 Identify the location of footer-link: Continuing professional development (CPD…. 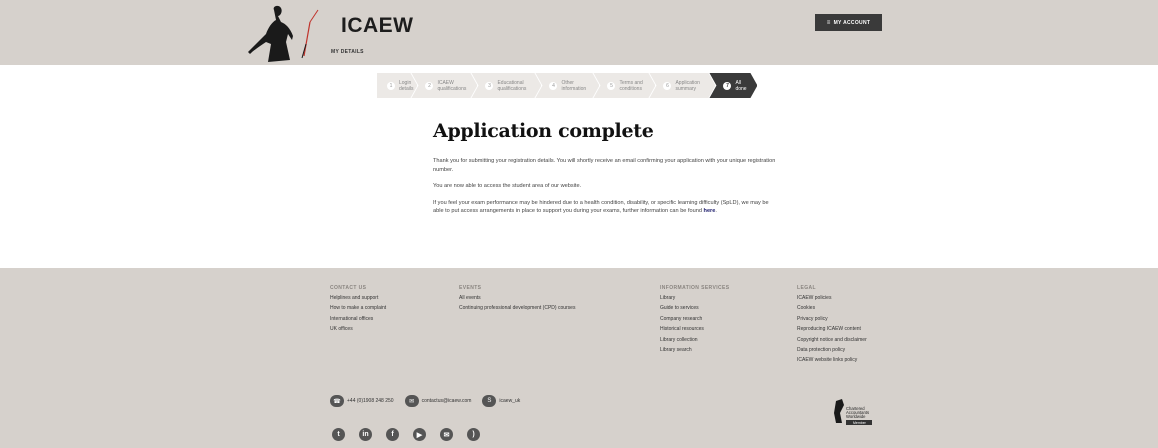
(517, 308).